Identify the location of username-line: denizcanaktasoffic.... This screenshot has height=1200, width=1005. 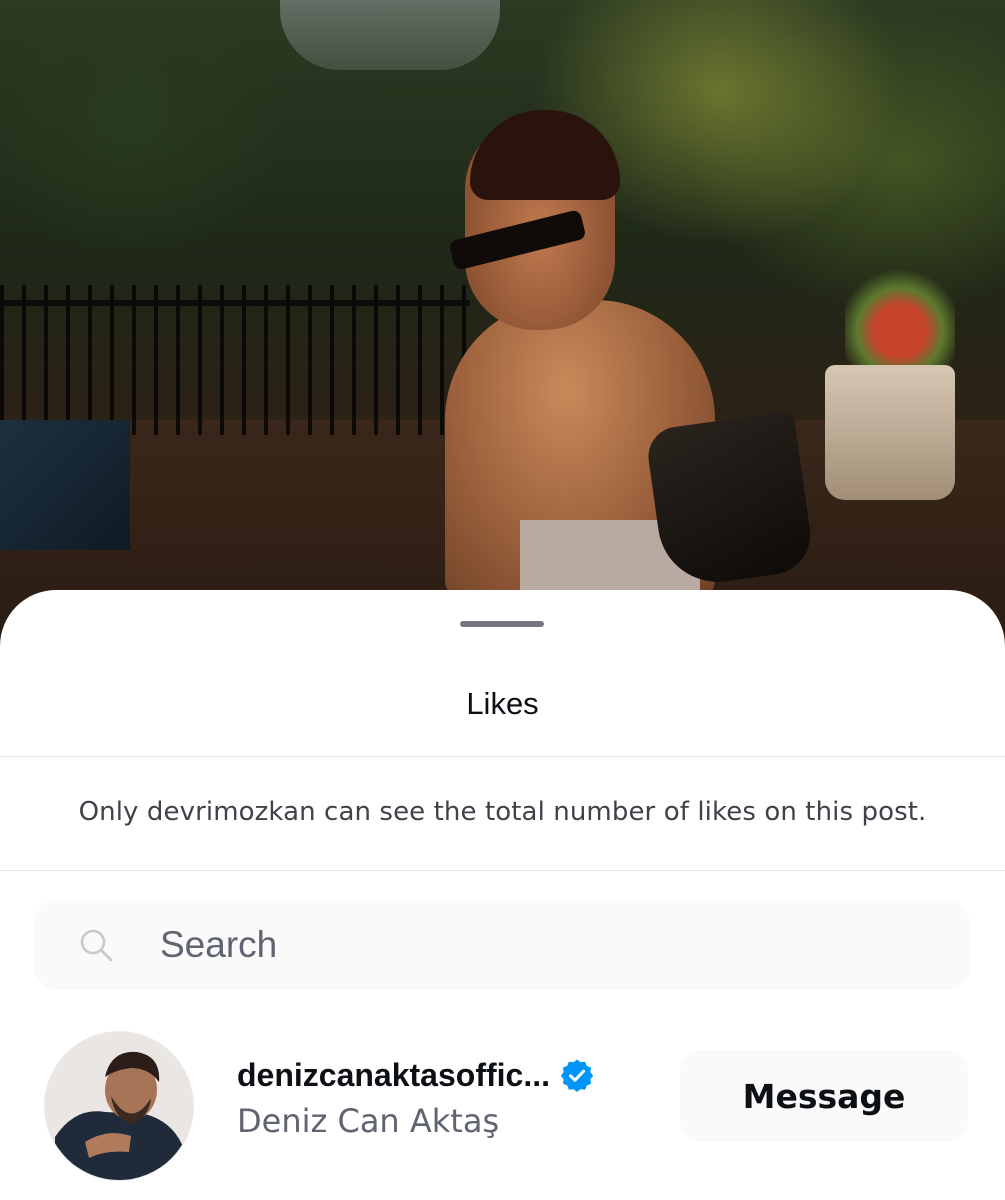
(415, 1075).